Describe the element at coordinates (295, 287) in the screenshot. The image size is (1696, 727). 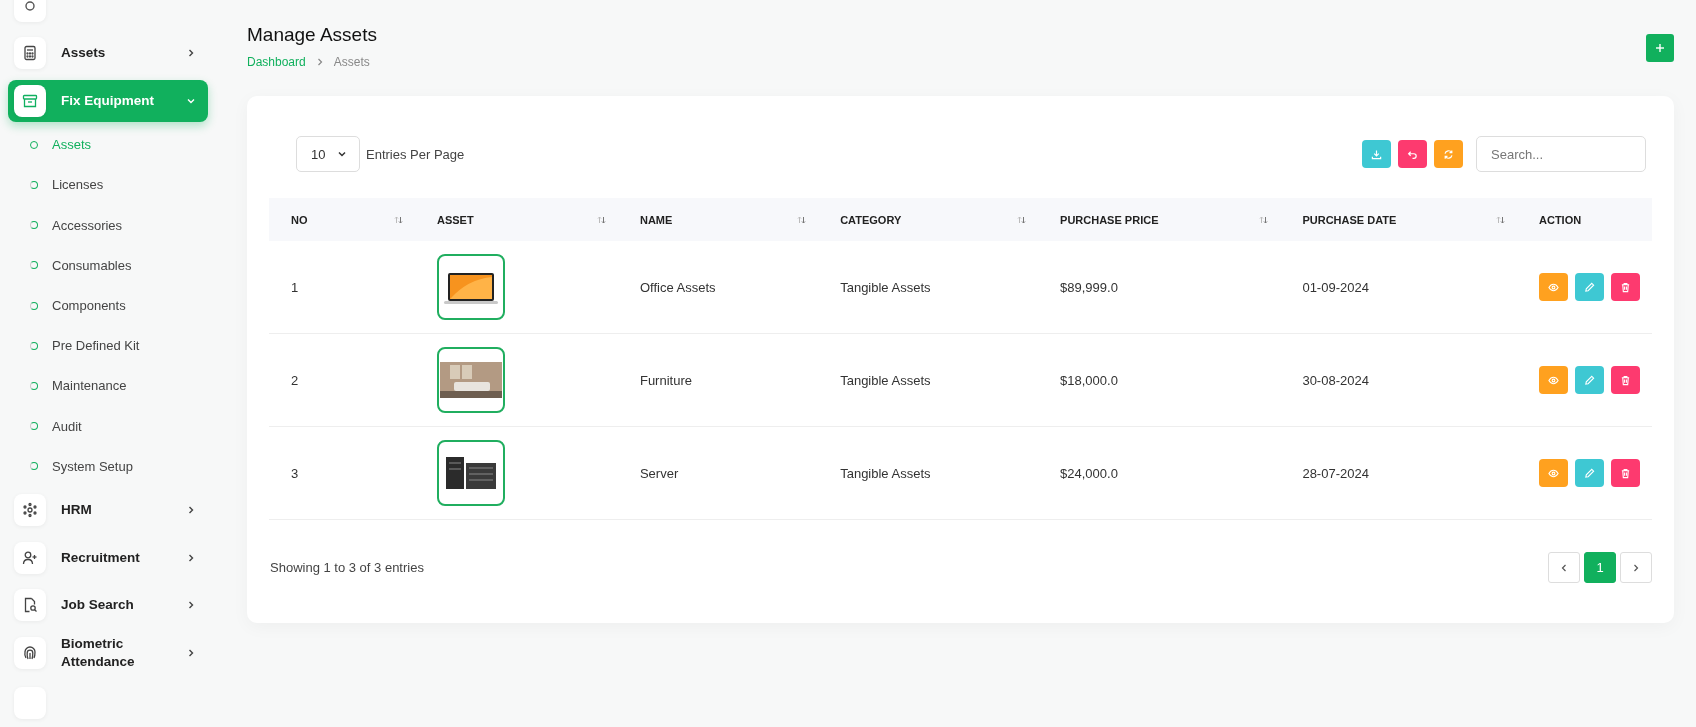
I see `table-cell: 1` at that location.